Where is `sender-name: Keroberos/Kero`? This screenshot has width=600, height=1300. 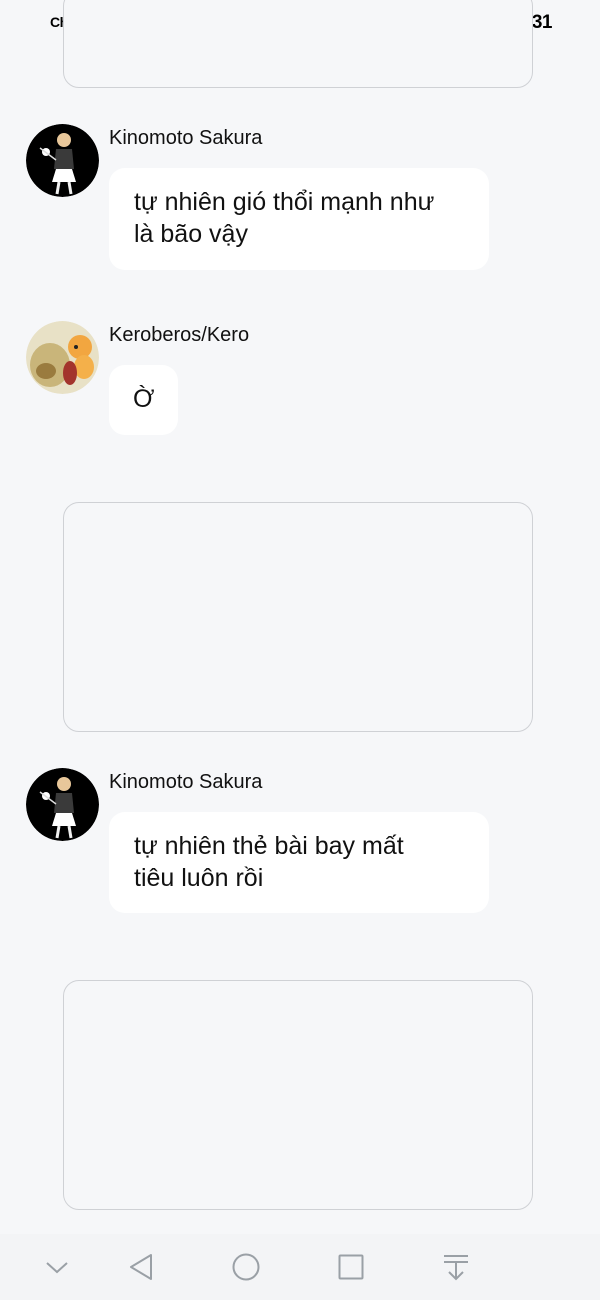 sender-name: Keroberos/Kero is located at coordinates (179, 335).